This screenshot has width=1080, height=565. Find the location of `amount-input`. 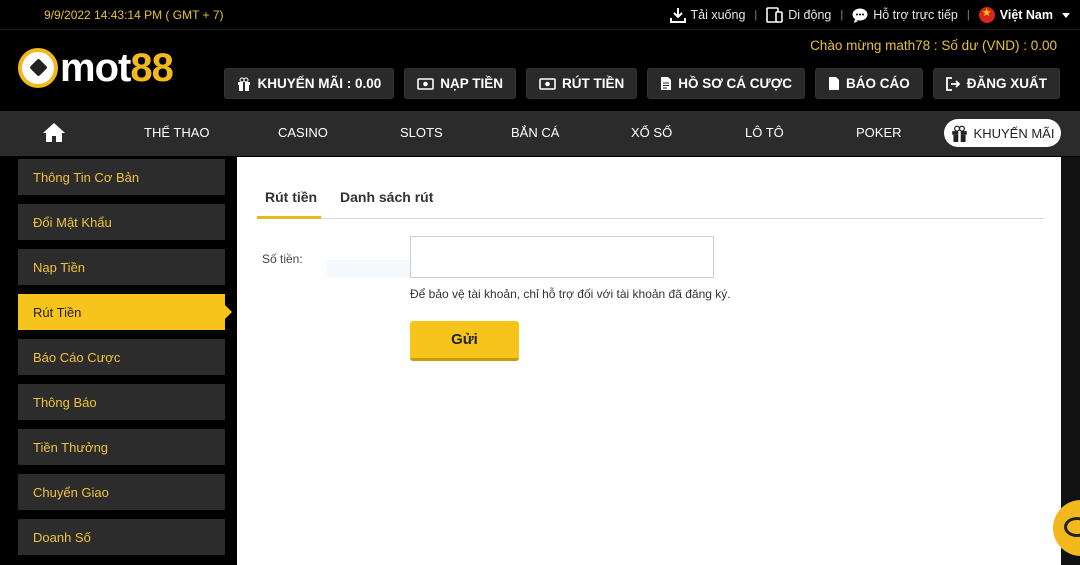

amount-input is located at coordinates (562, 257).